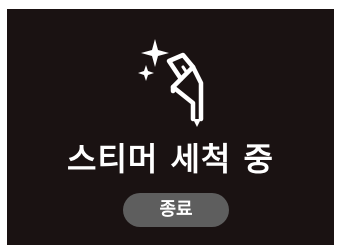 This screenshot has height=252, width=341. What do you see at coordinates (170, 159) in the screenshot?
I see `cleaning-status-title: 스티머 세척 중` at bounding box center [170, 159].